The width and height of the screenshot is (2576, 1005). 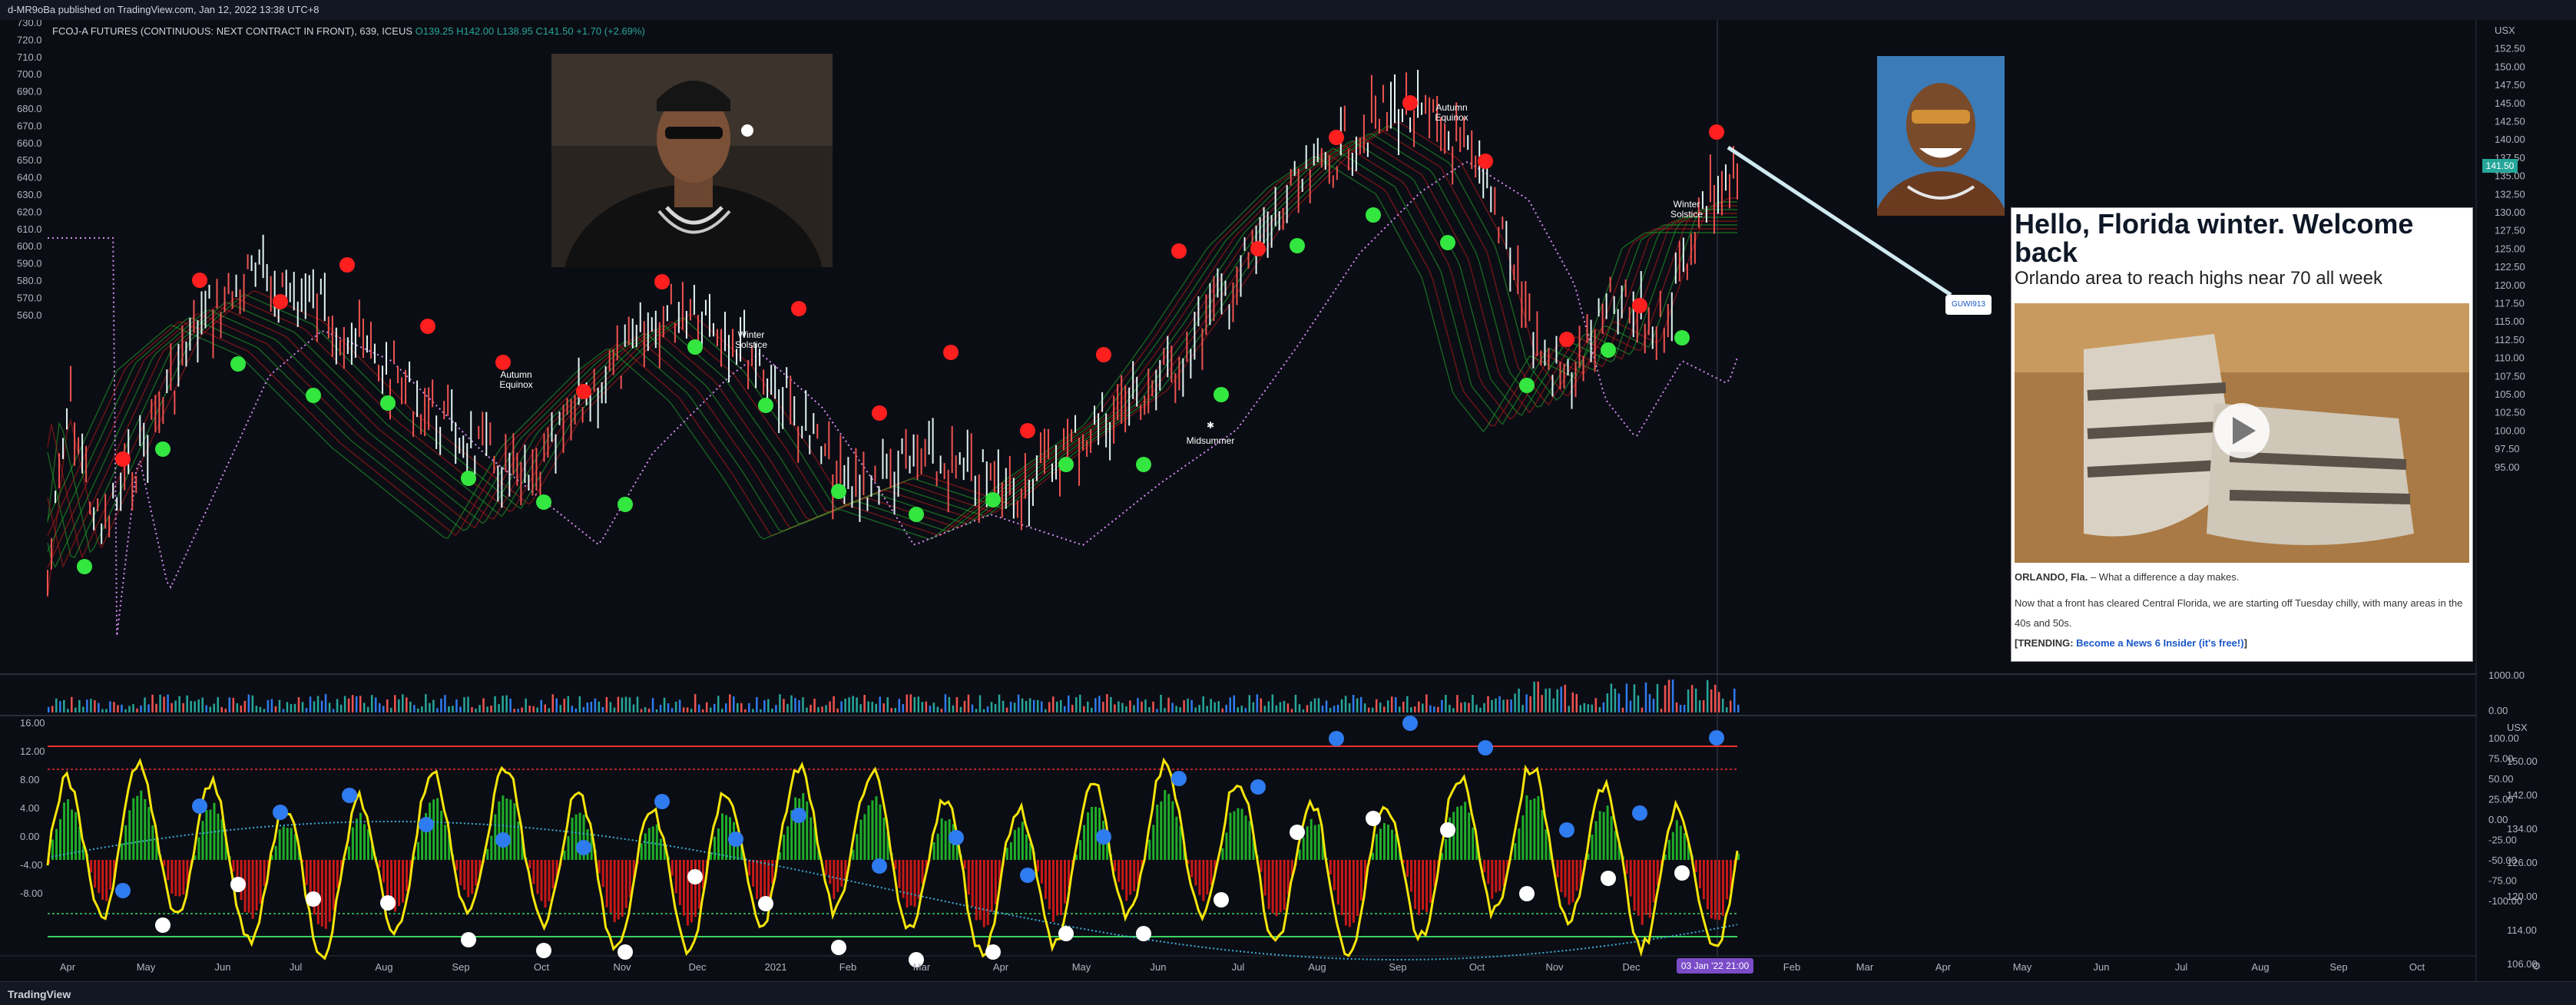 I want to click on article-image-socks, so click(x=2242, y=433).